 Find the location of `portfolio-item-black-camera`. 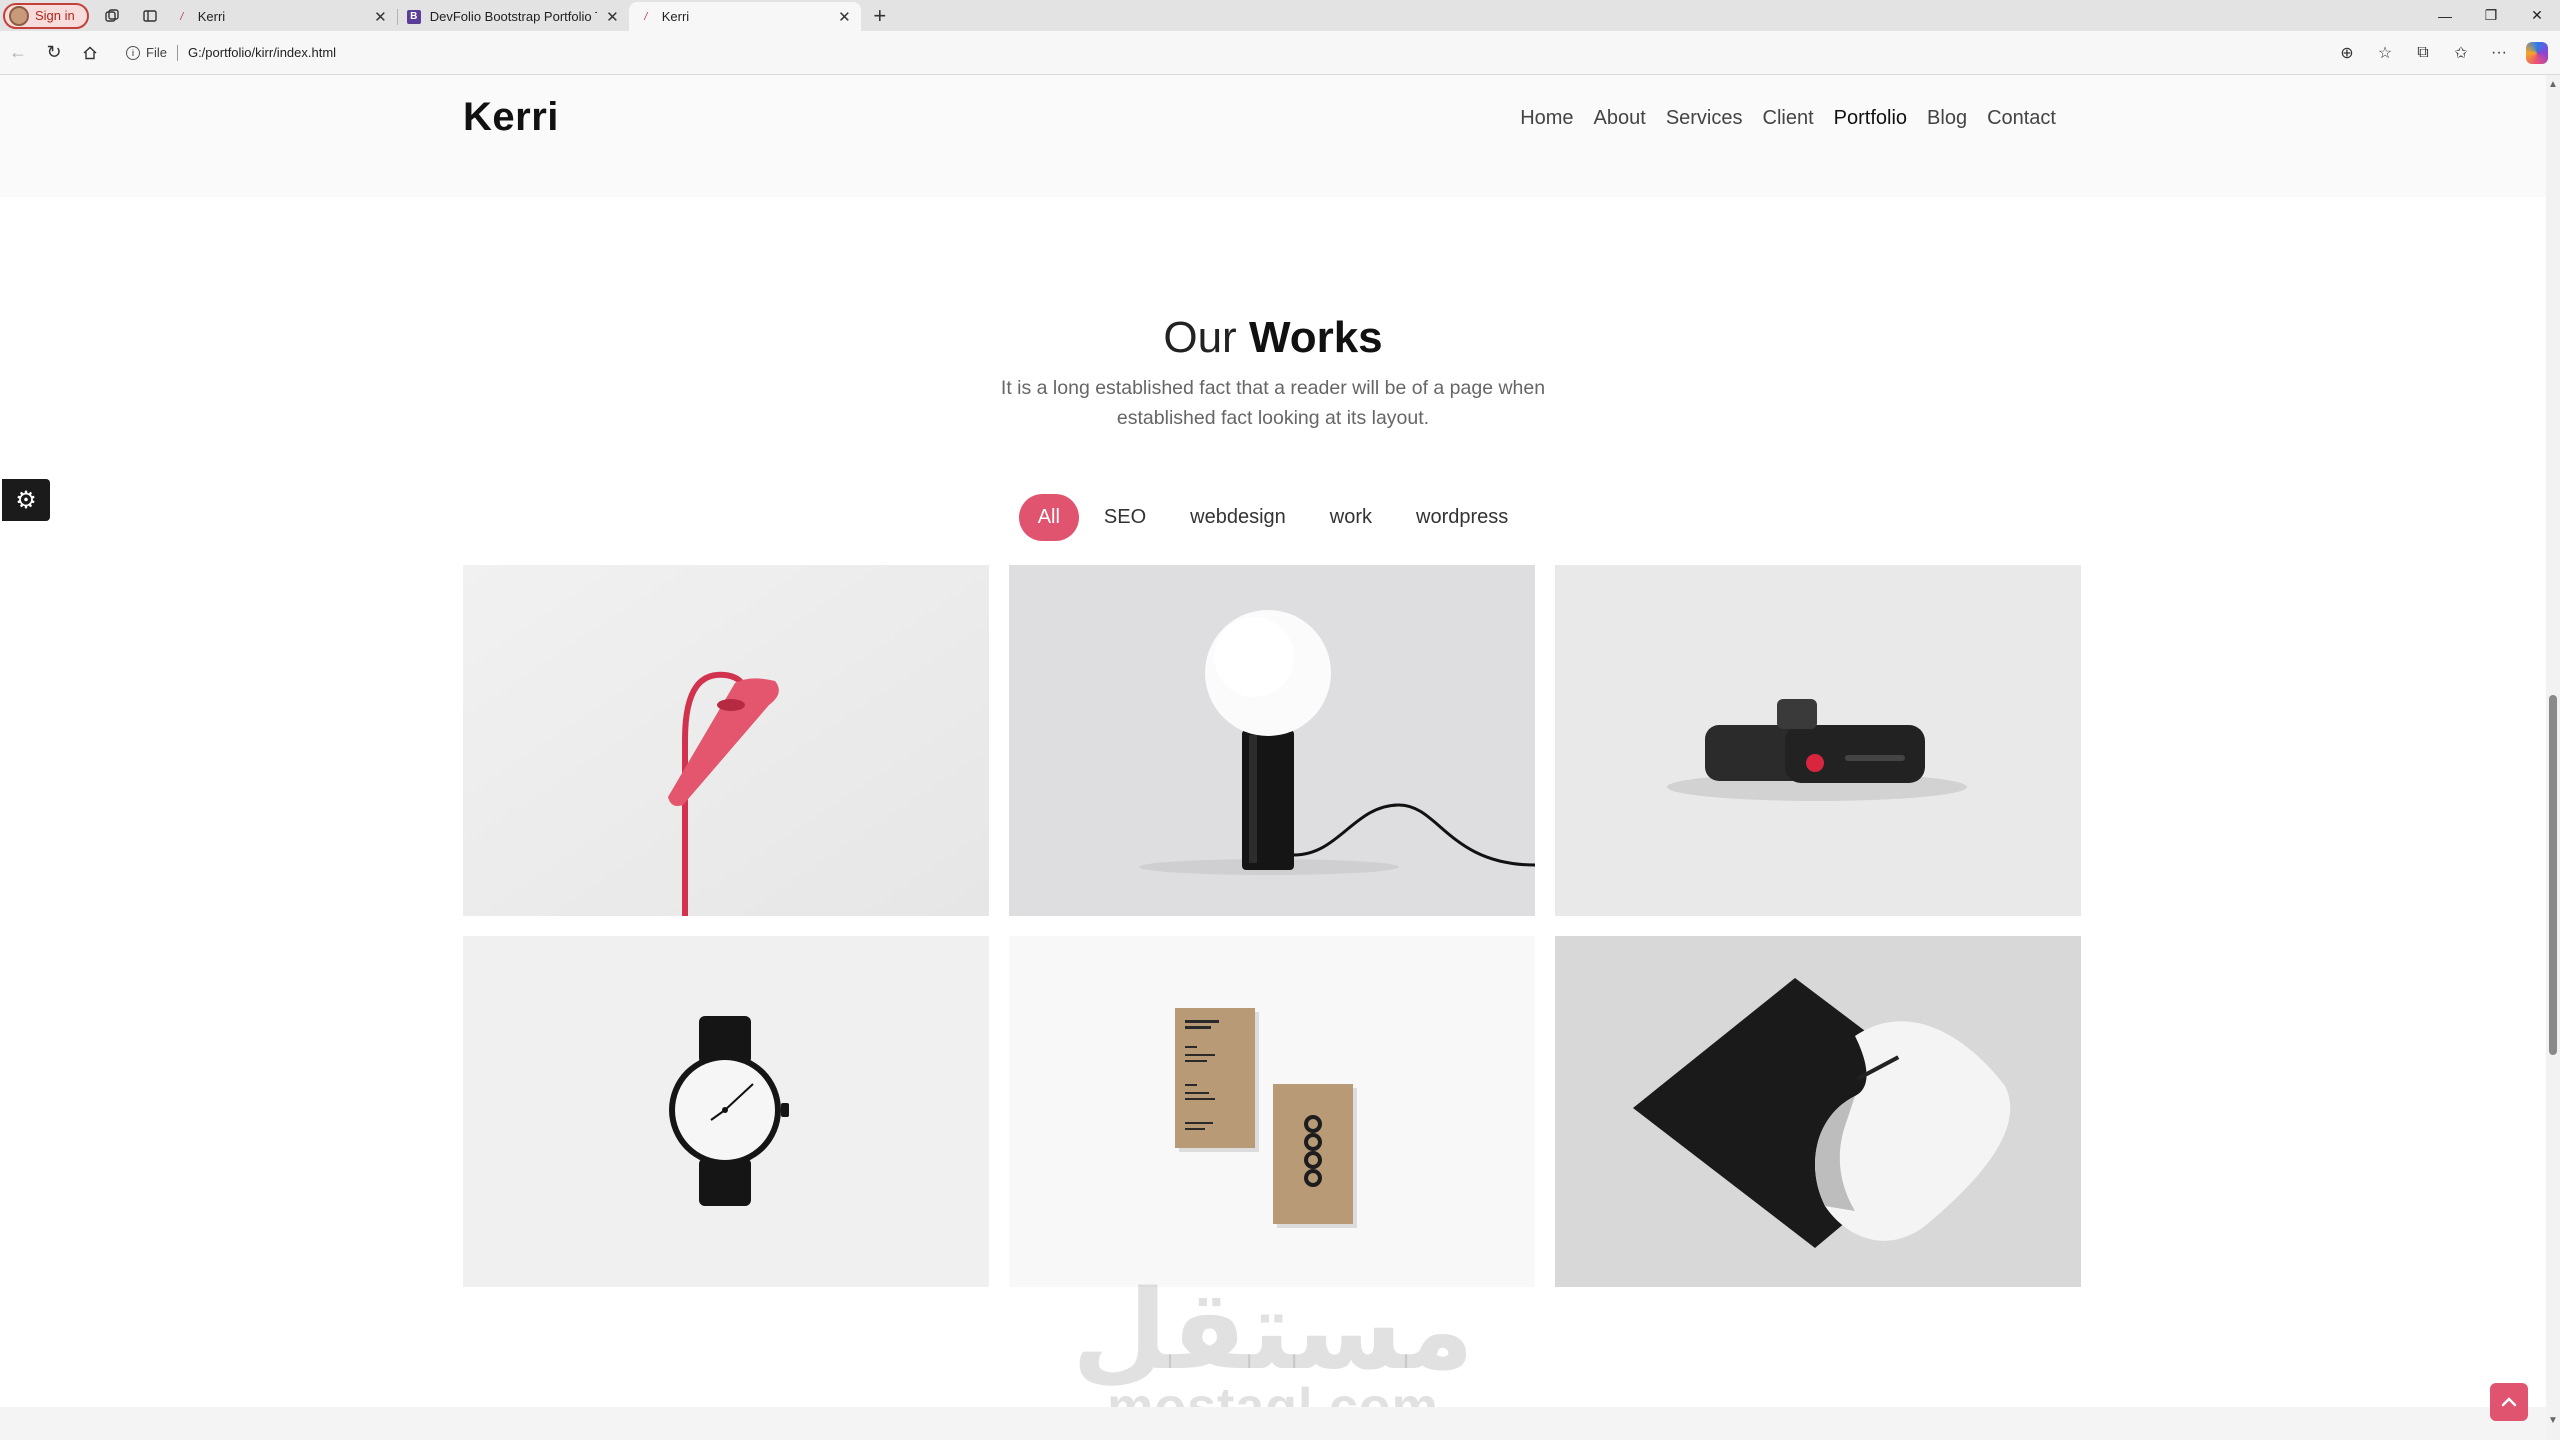

portfolio-item-black-camera is located at coordinates (1818, 740).